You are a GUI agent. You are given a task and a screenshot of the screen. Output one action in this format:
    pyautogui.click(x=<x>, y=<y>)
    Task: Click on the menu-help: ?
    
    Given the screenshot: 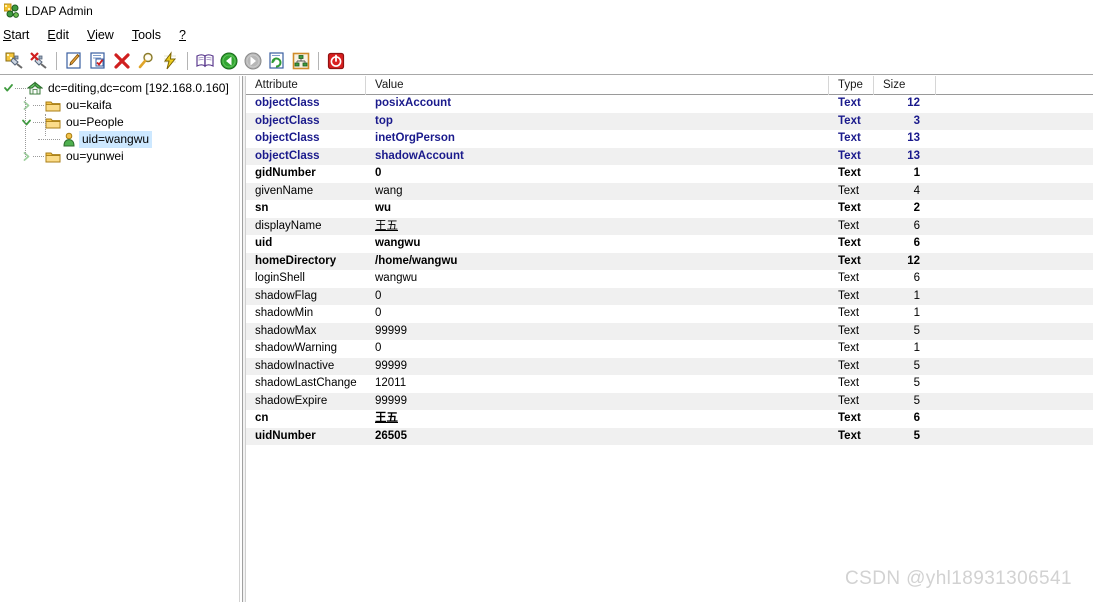 What is the action you would take?
    pyautogui.click(x=182, y=35)
    